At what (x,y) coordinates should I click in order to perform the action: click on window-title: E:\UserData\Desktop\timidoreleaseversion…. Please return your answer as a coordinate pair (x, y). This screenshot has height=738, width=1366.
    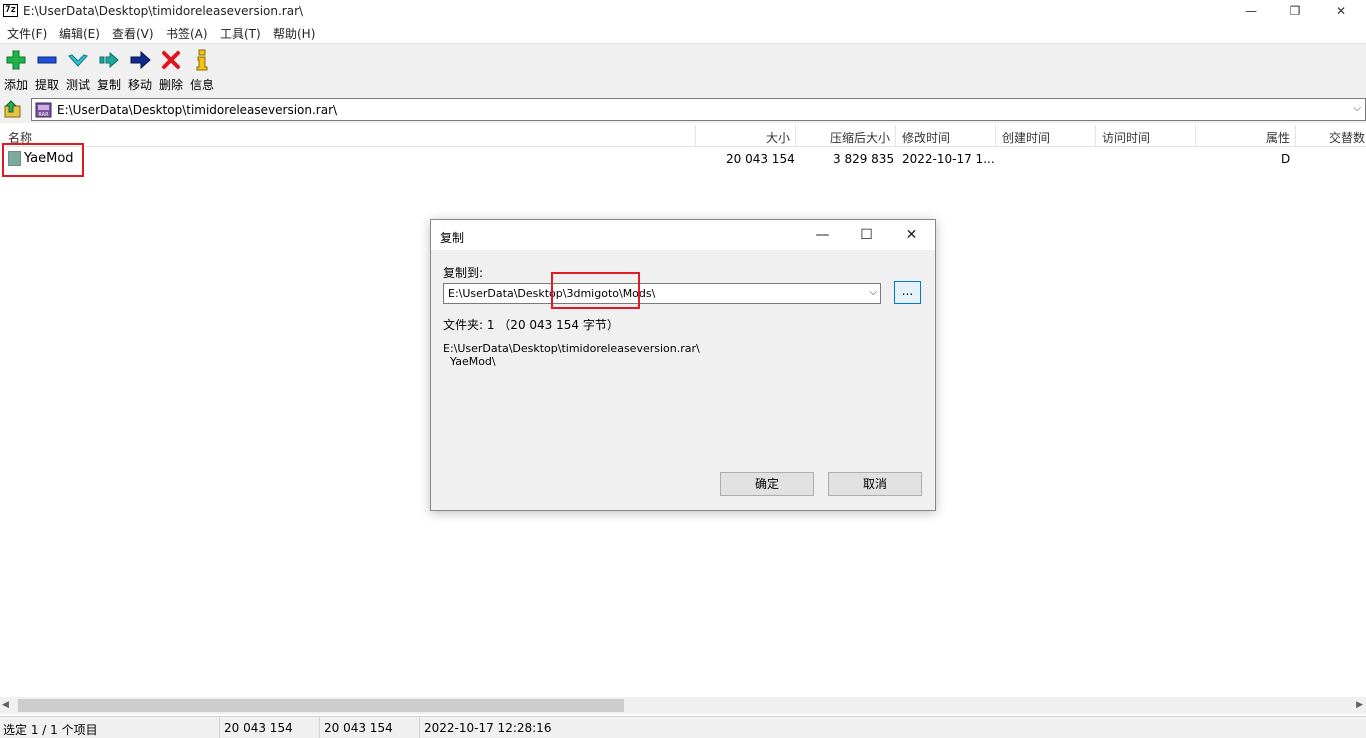
    Looking at the image, I should click on (163, 11).